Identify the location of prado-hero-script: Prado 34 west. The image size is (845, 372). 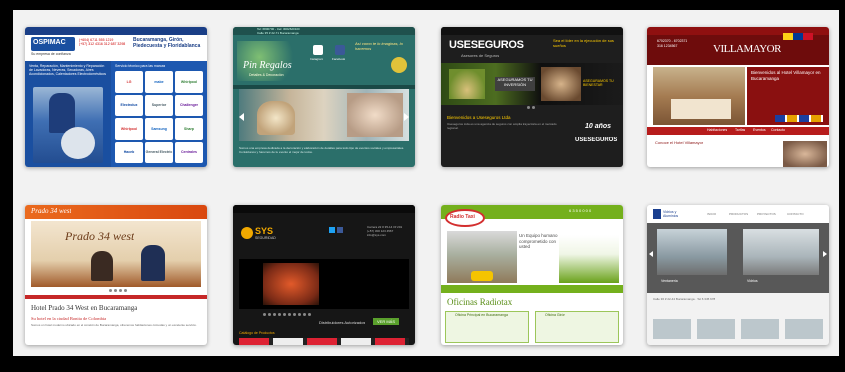
(100, 236).